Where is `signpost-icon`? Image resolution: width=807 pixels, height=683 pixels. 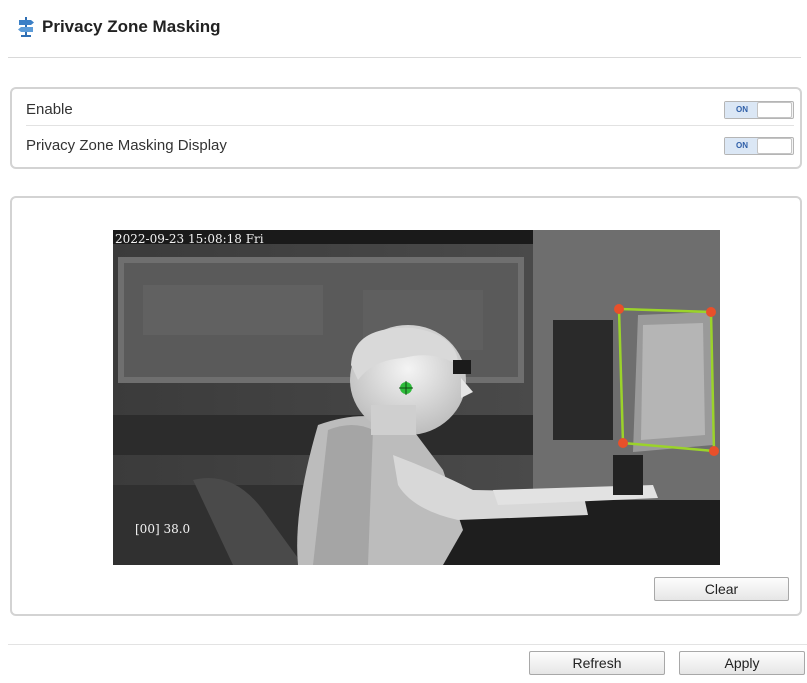
signpost-icon is located at coordinates (26, 27).